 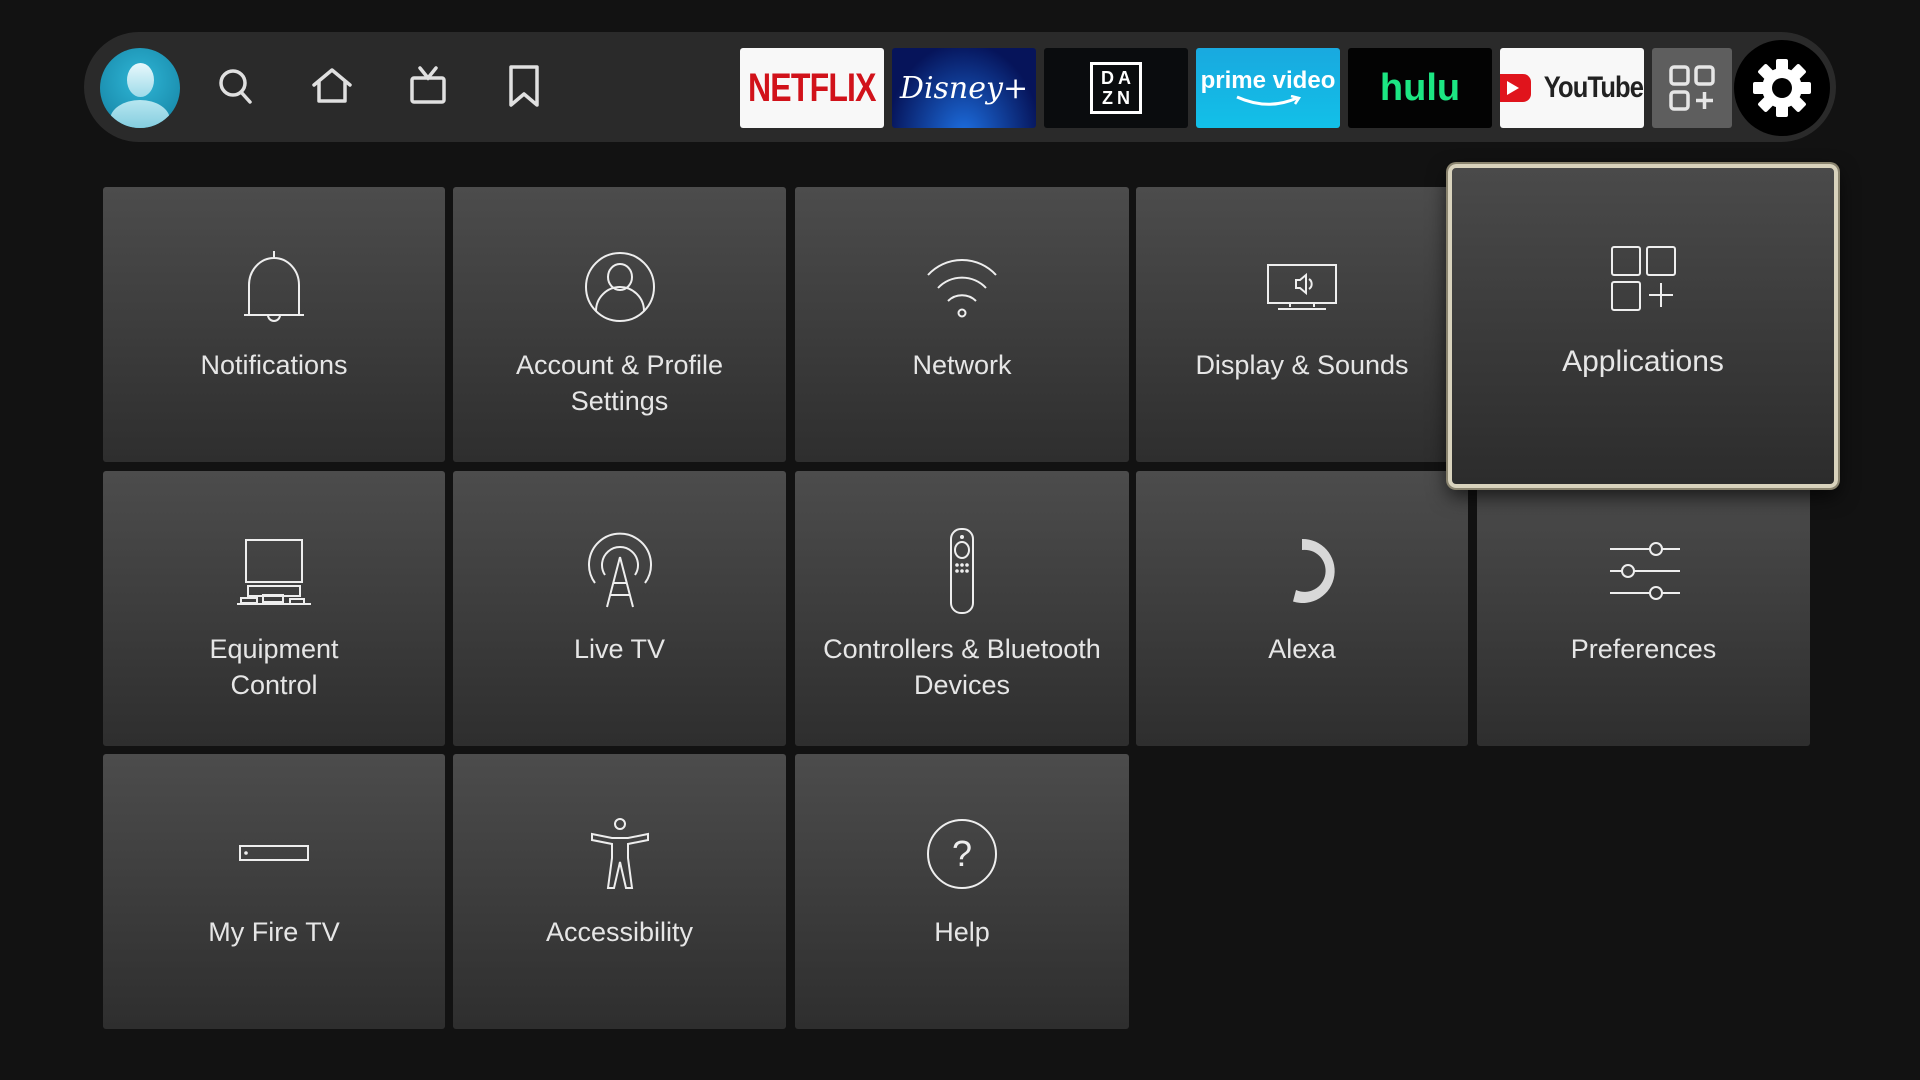 I want to click on home-icon, so click(x=332, y=85).